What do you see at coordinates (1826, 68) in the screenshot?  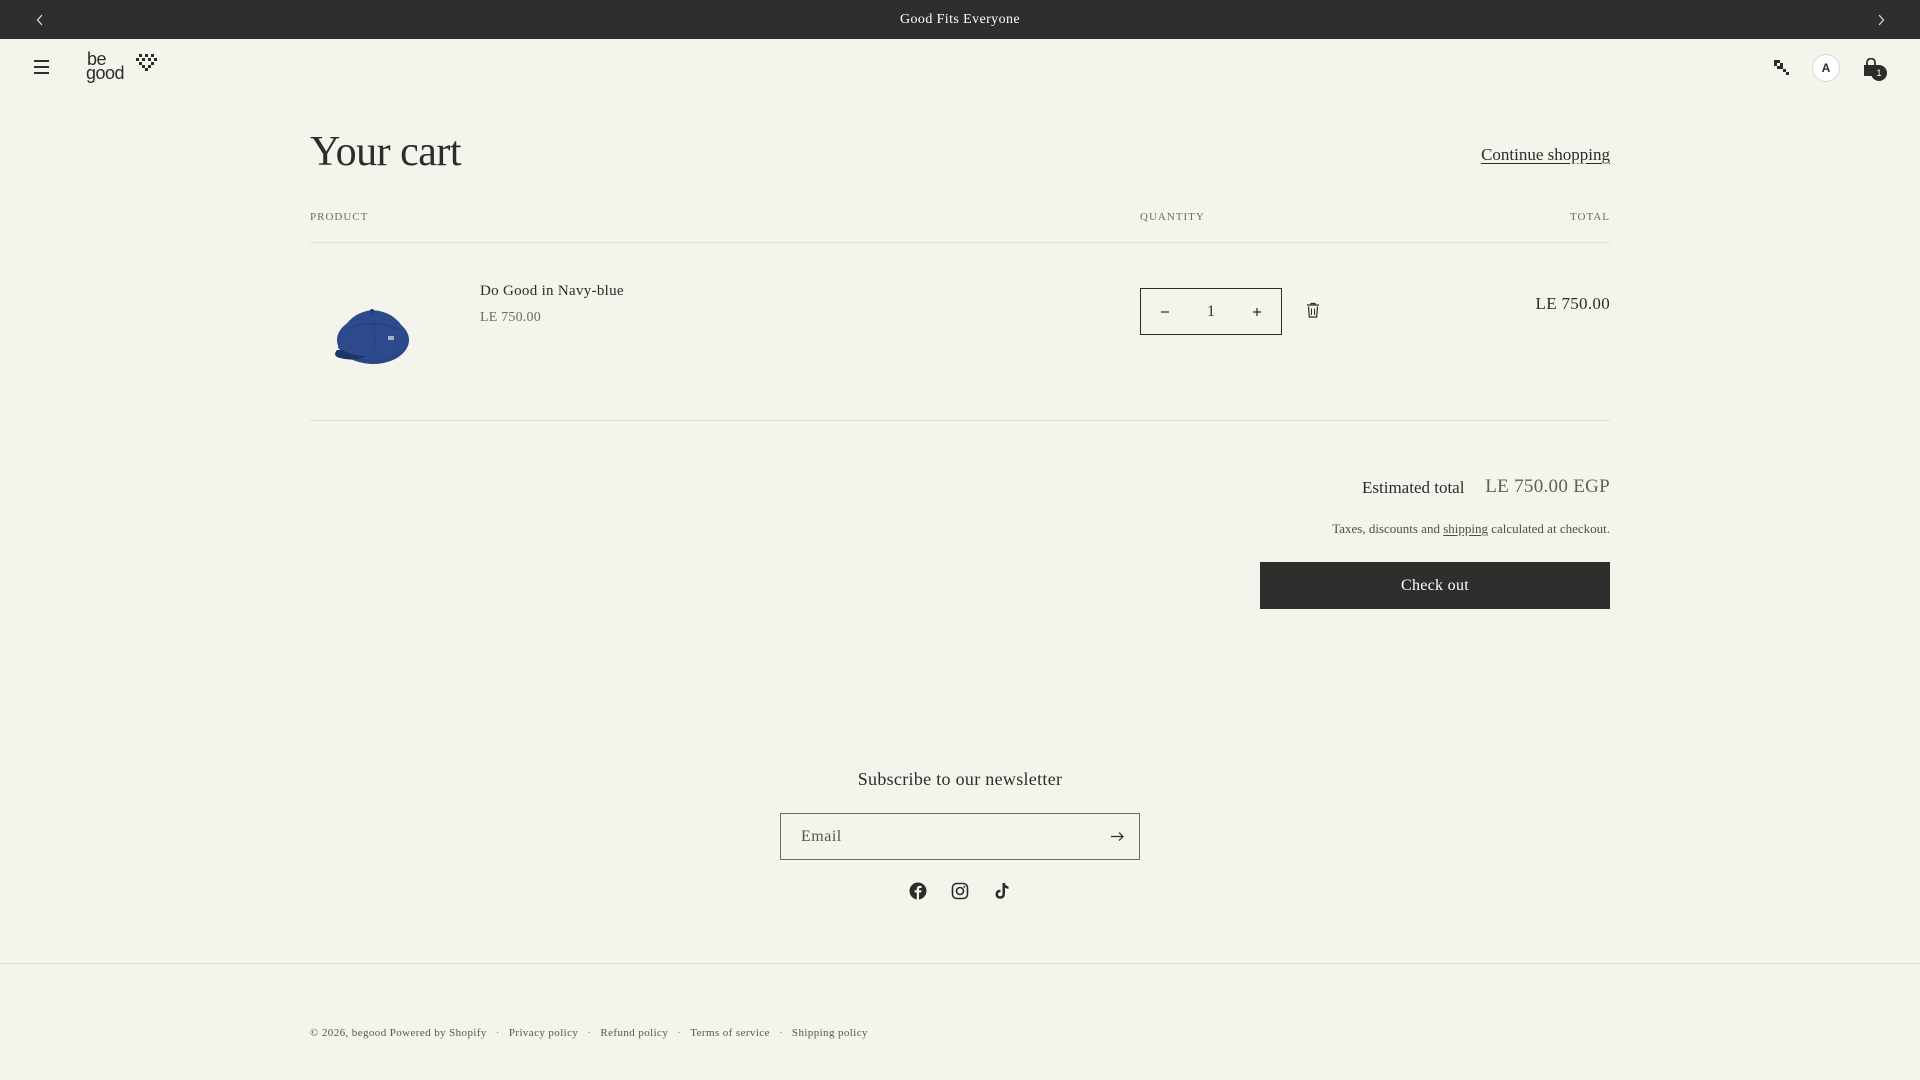 I see `account-button: A` at bounding box center [1826, 68].